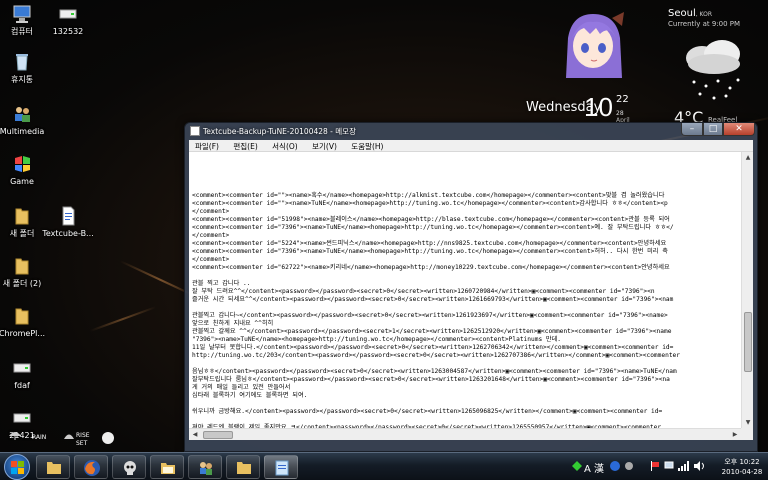 The image size is (768, 480). I want to click on desktop-icon-multimedia: Multimedia, so click(25, 120).